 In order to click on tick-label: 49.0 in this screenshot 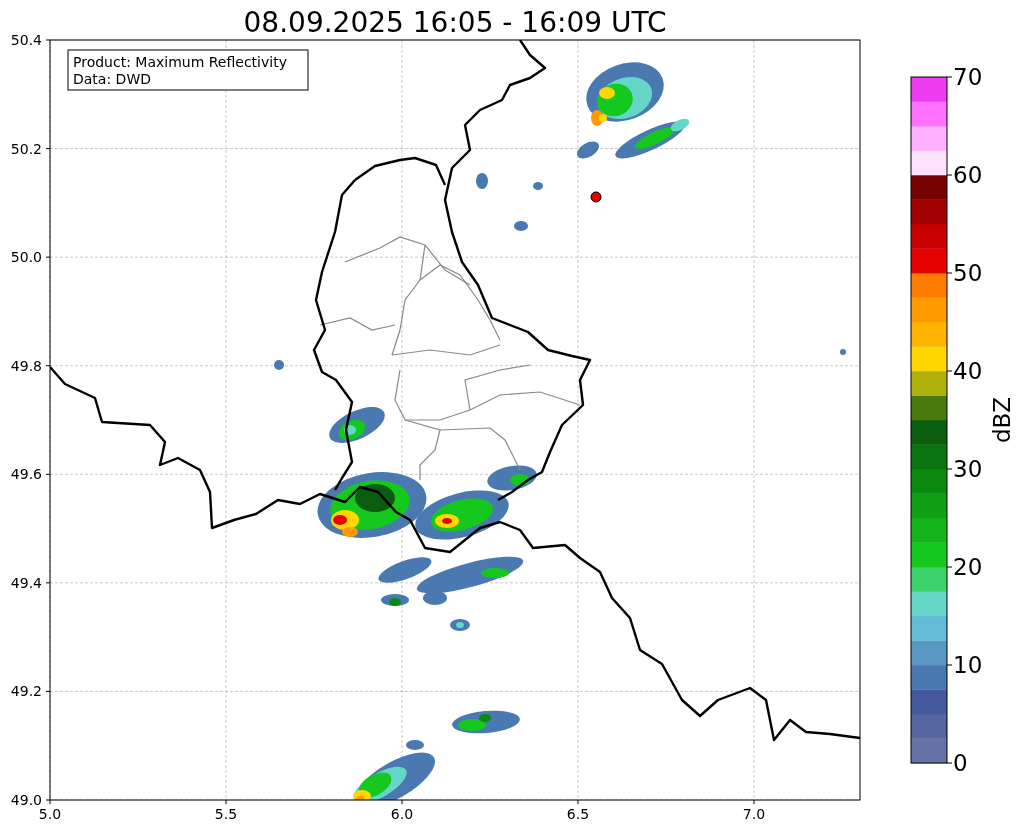, I will do `click(26, 800)`.